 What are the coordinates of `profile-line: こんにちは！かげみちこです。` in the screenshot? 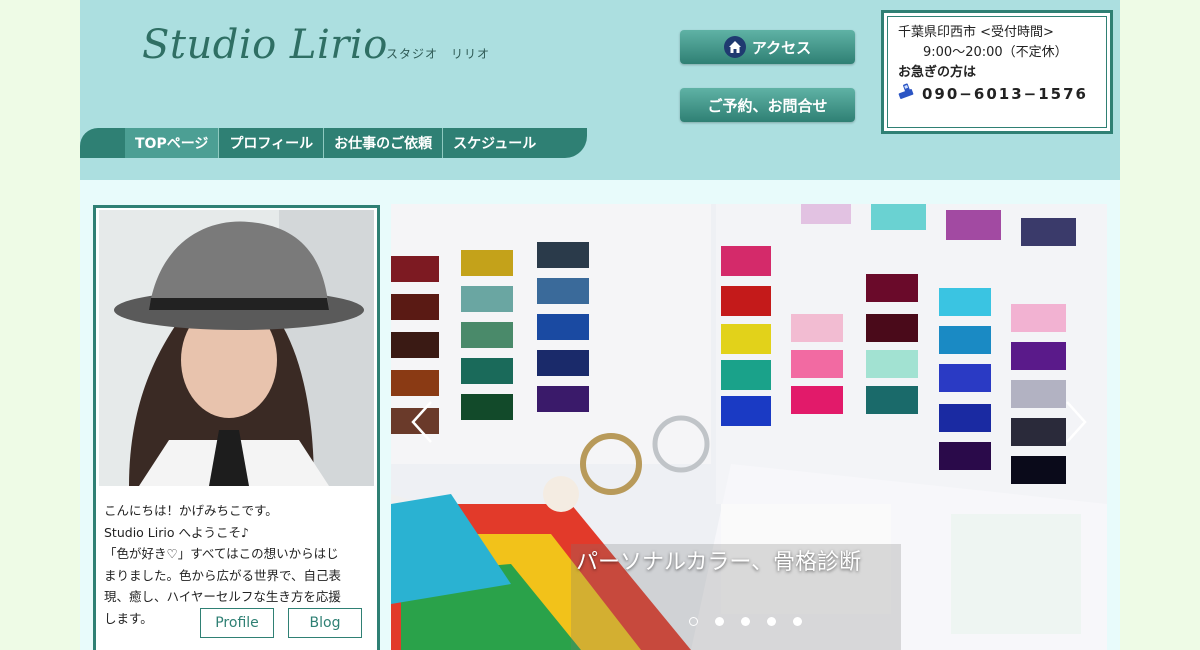 It's located at (191, 510).